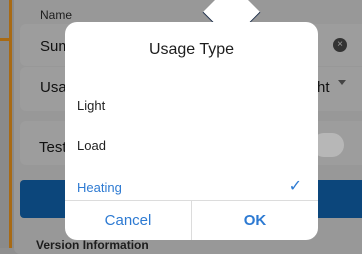 This screenshot has height=254, width=362. What do you see at coordinates (53, 87) in the screenshot?
I see `usage-label: Usa` at bounding box center [53, 87].